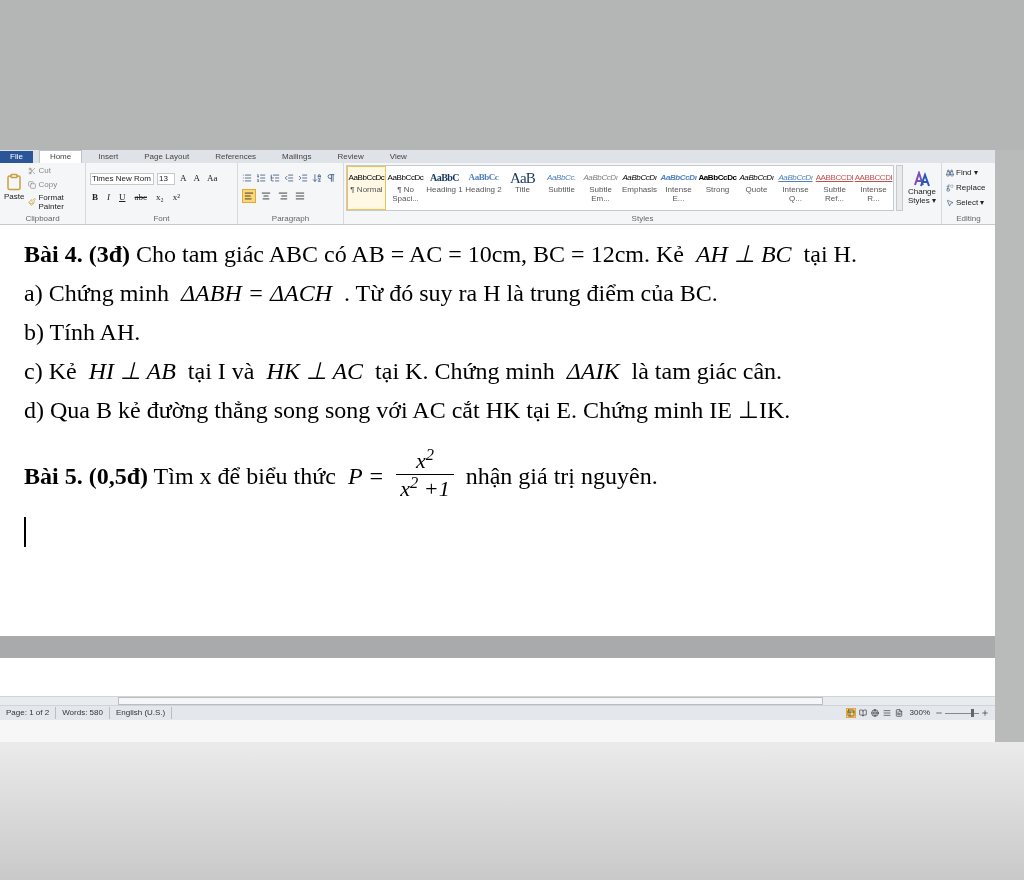  Describe the element at coordinates (122, 178) in the screenshot. I see `font-family-field: Times New Rom` at that location.